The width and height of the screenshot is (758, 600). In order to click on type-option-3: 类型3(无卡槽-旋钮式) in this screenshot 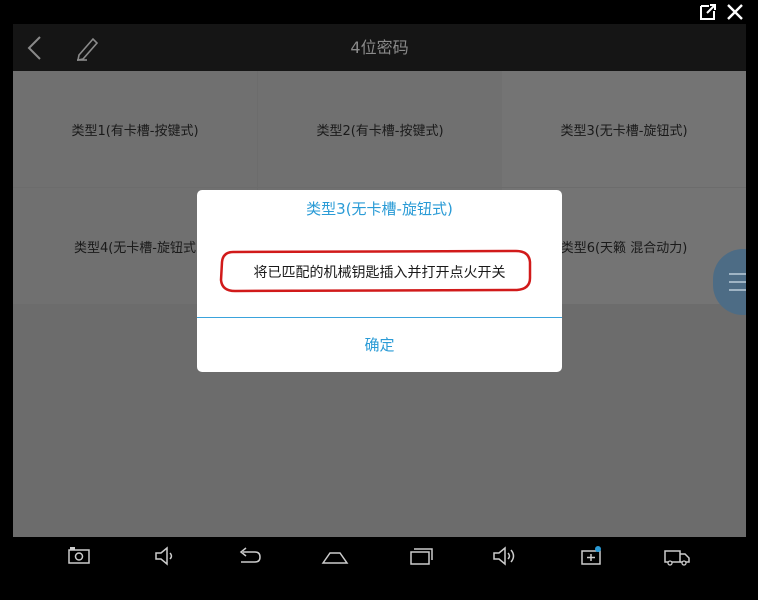, I will do `click(624, 129)`.